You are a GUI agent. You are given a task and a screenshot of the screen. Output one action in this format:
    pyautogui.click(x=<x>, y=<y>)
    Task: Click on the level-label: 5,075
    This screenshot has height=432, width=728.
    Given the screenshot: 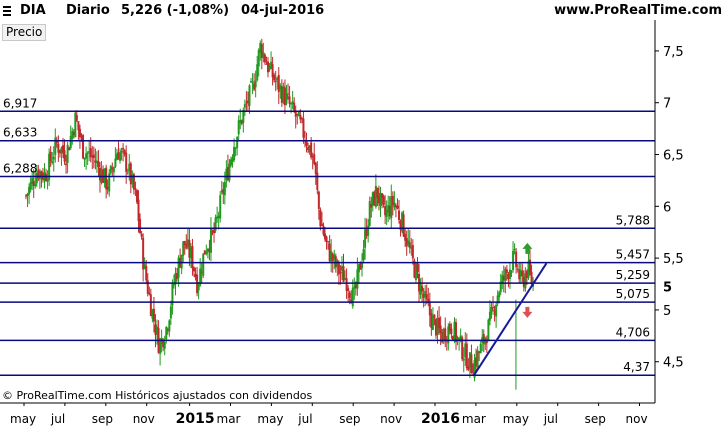 What is the action you would take?
    pyautogui.click(x=633, y=294)
    